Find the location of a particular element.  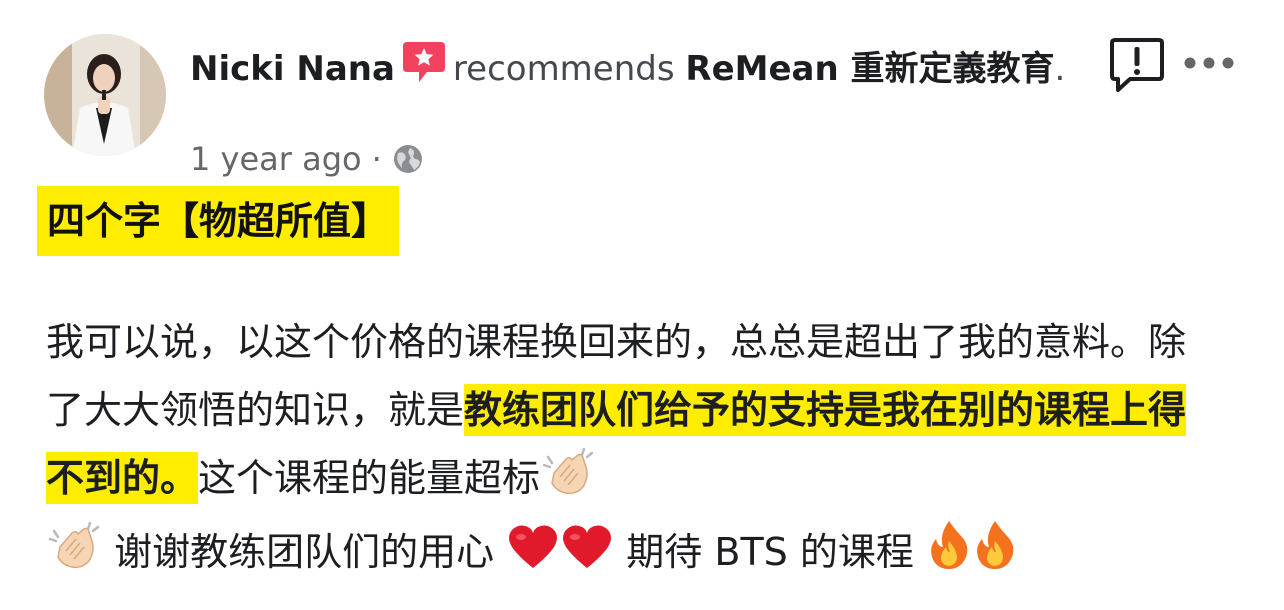

author-avatar is located at coordinates (105, 95).